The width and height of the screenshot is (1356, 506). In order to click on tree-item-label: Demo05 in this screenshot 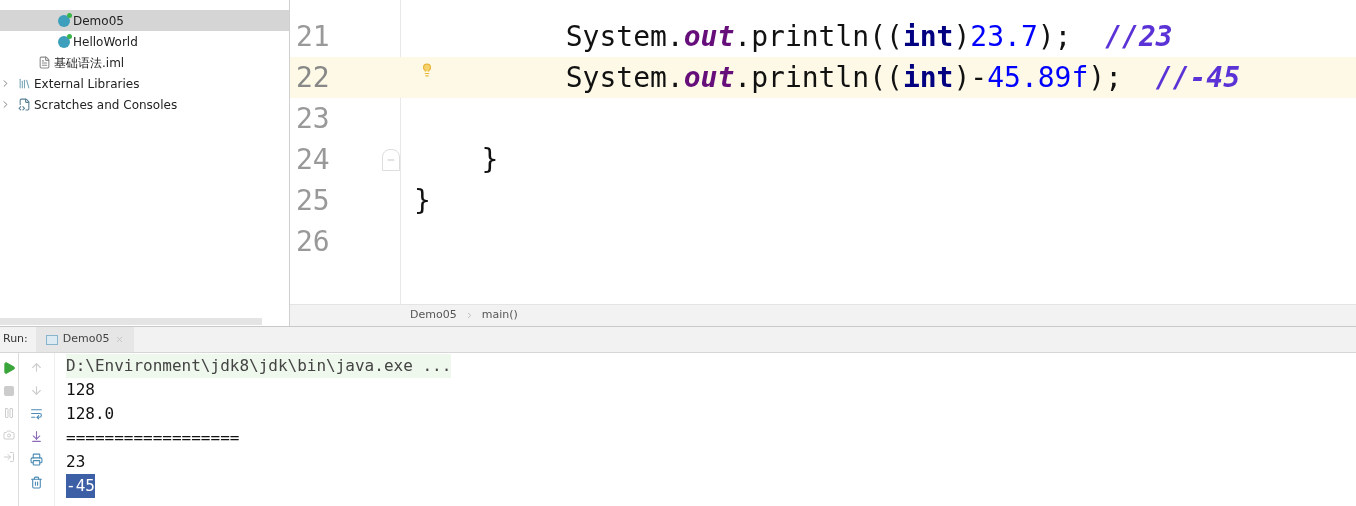, I will do `click(98, 21)`.